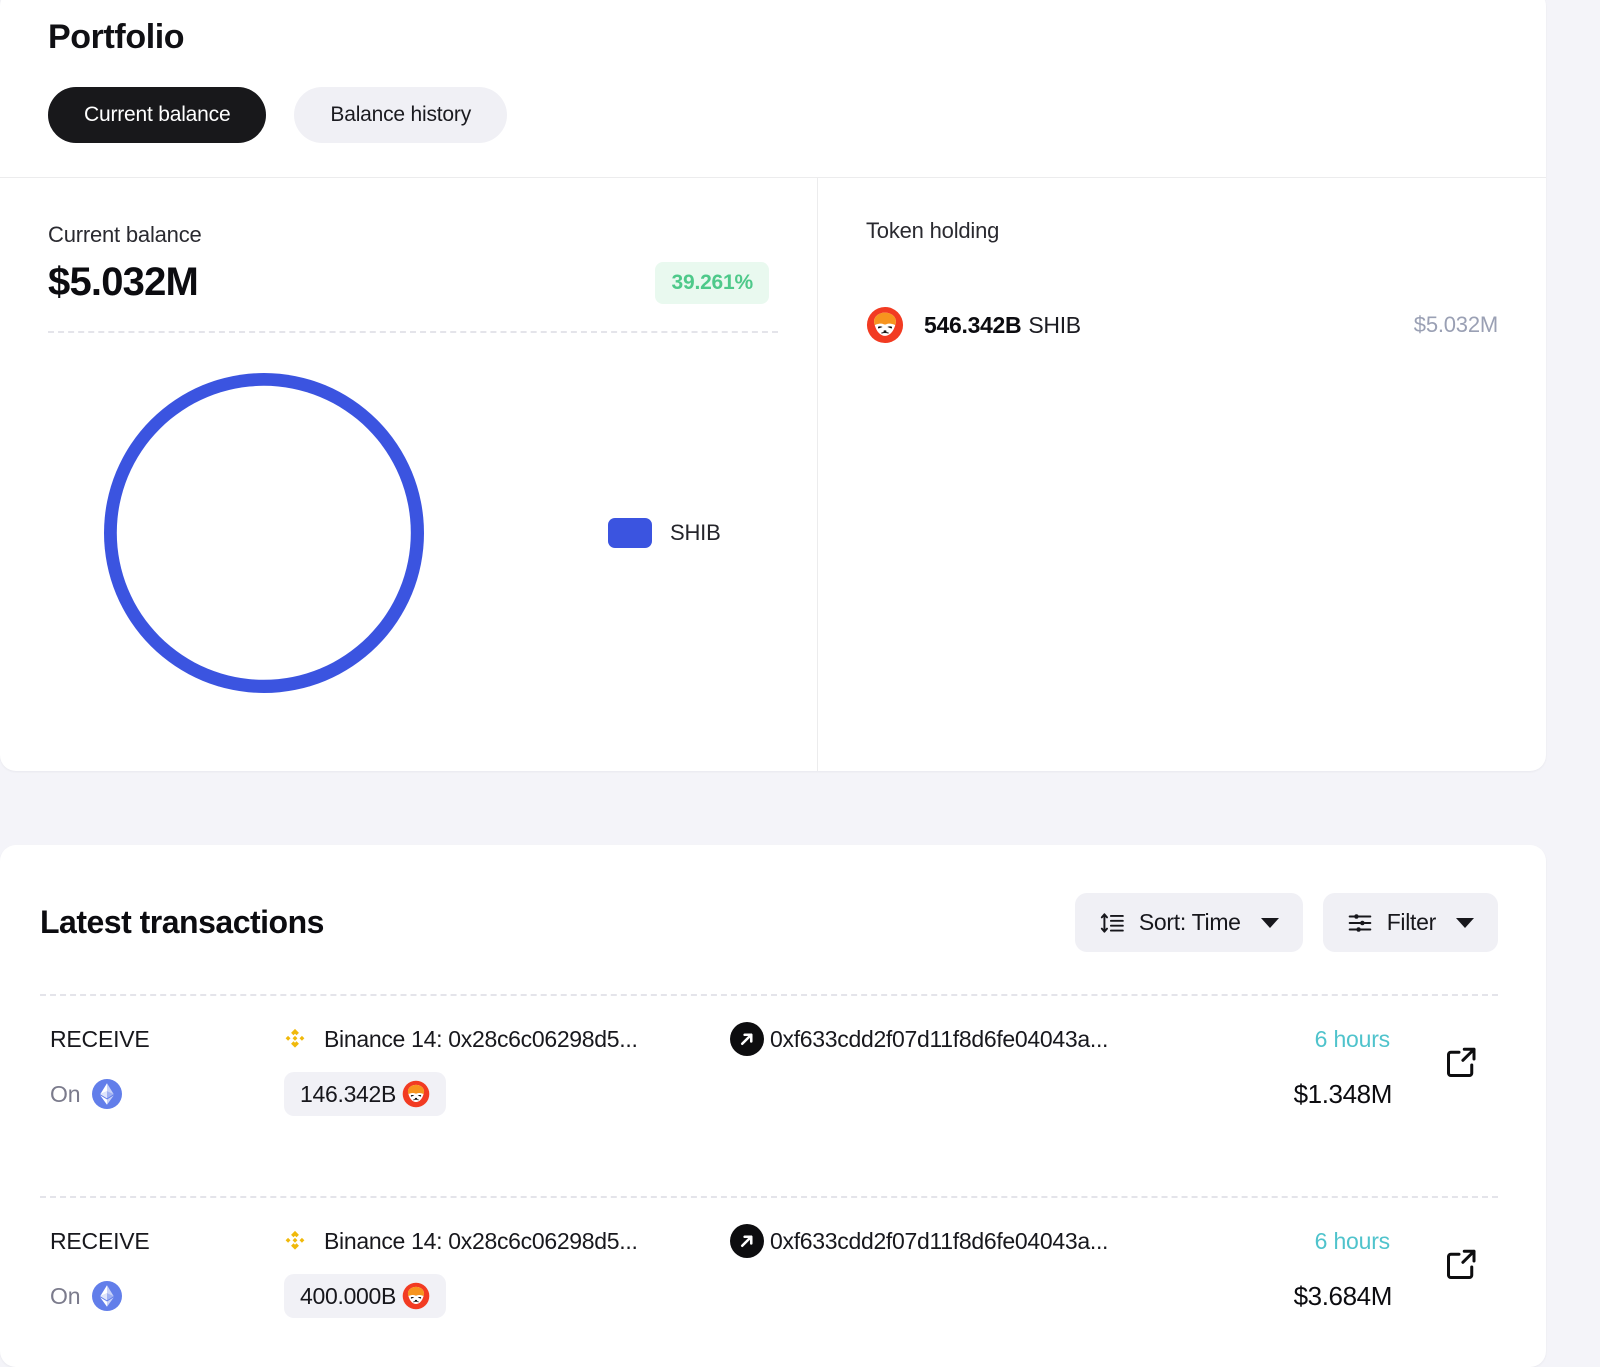 The width and height of the screenshot is (1600, 1367). What do you see at coordinates (769, 922) in the screenshot?
I see `transactions-header: Latest transactions Sort: Time Filter` at bounding box center [769, 922].